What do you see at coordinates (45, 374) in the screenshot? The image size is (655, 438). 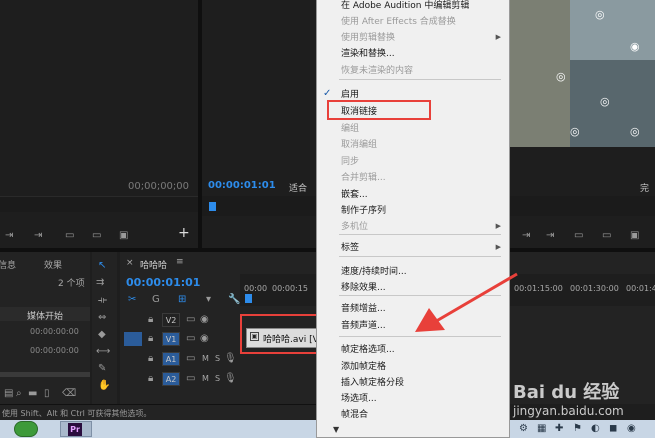 I see `project-scrollbar` at bounding box center [45, 374].